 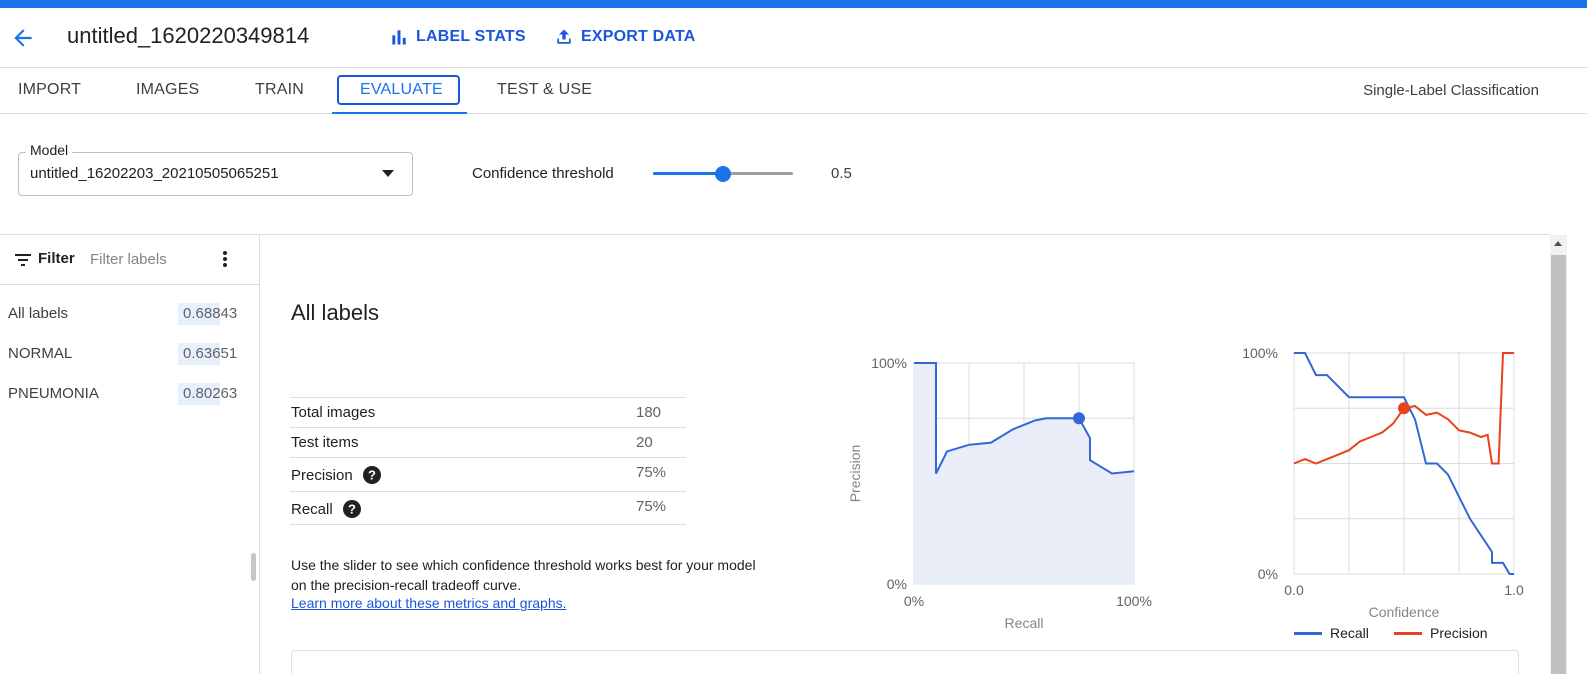 I want to click on tab-label: IMAGES, so click(x=168, y=89).